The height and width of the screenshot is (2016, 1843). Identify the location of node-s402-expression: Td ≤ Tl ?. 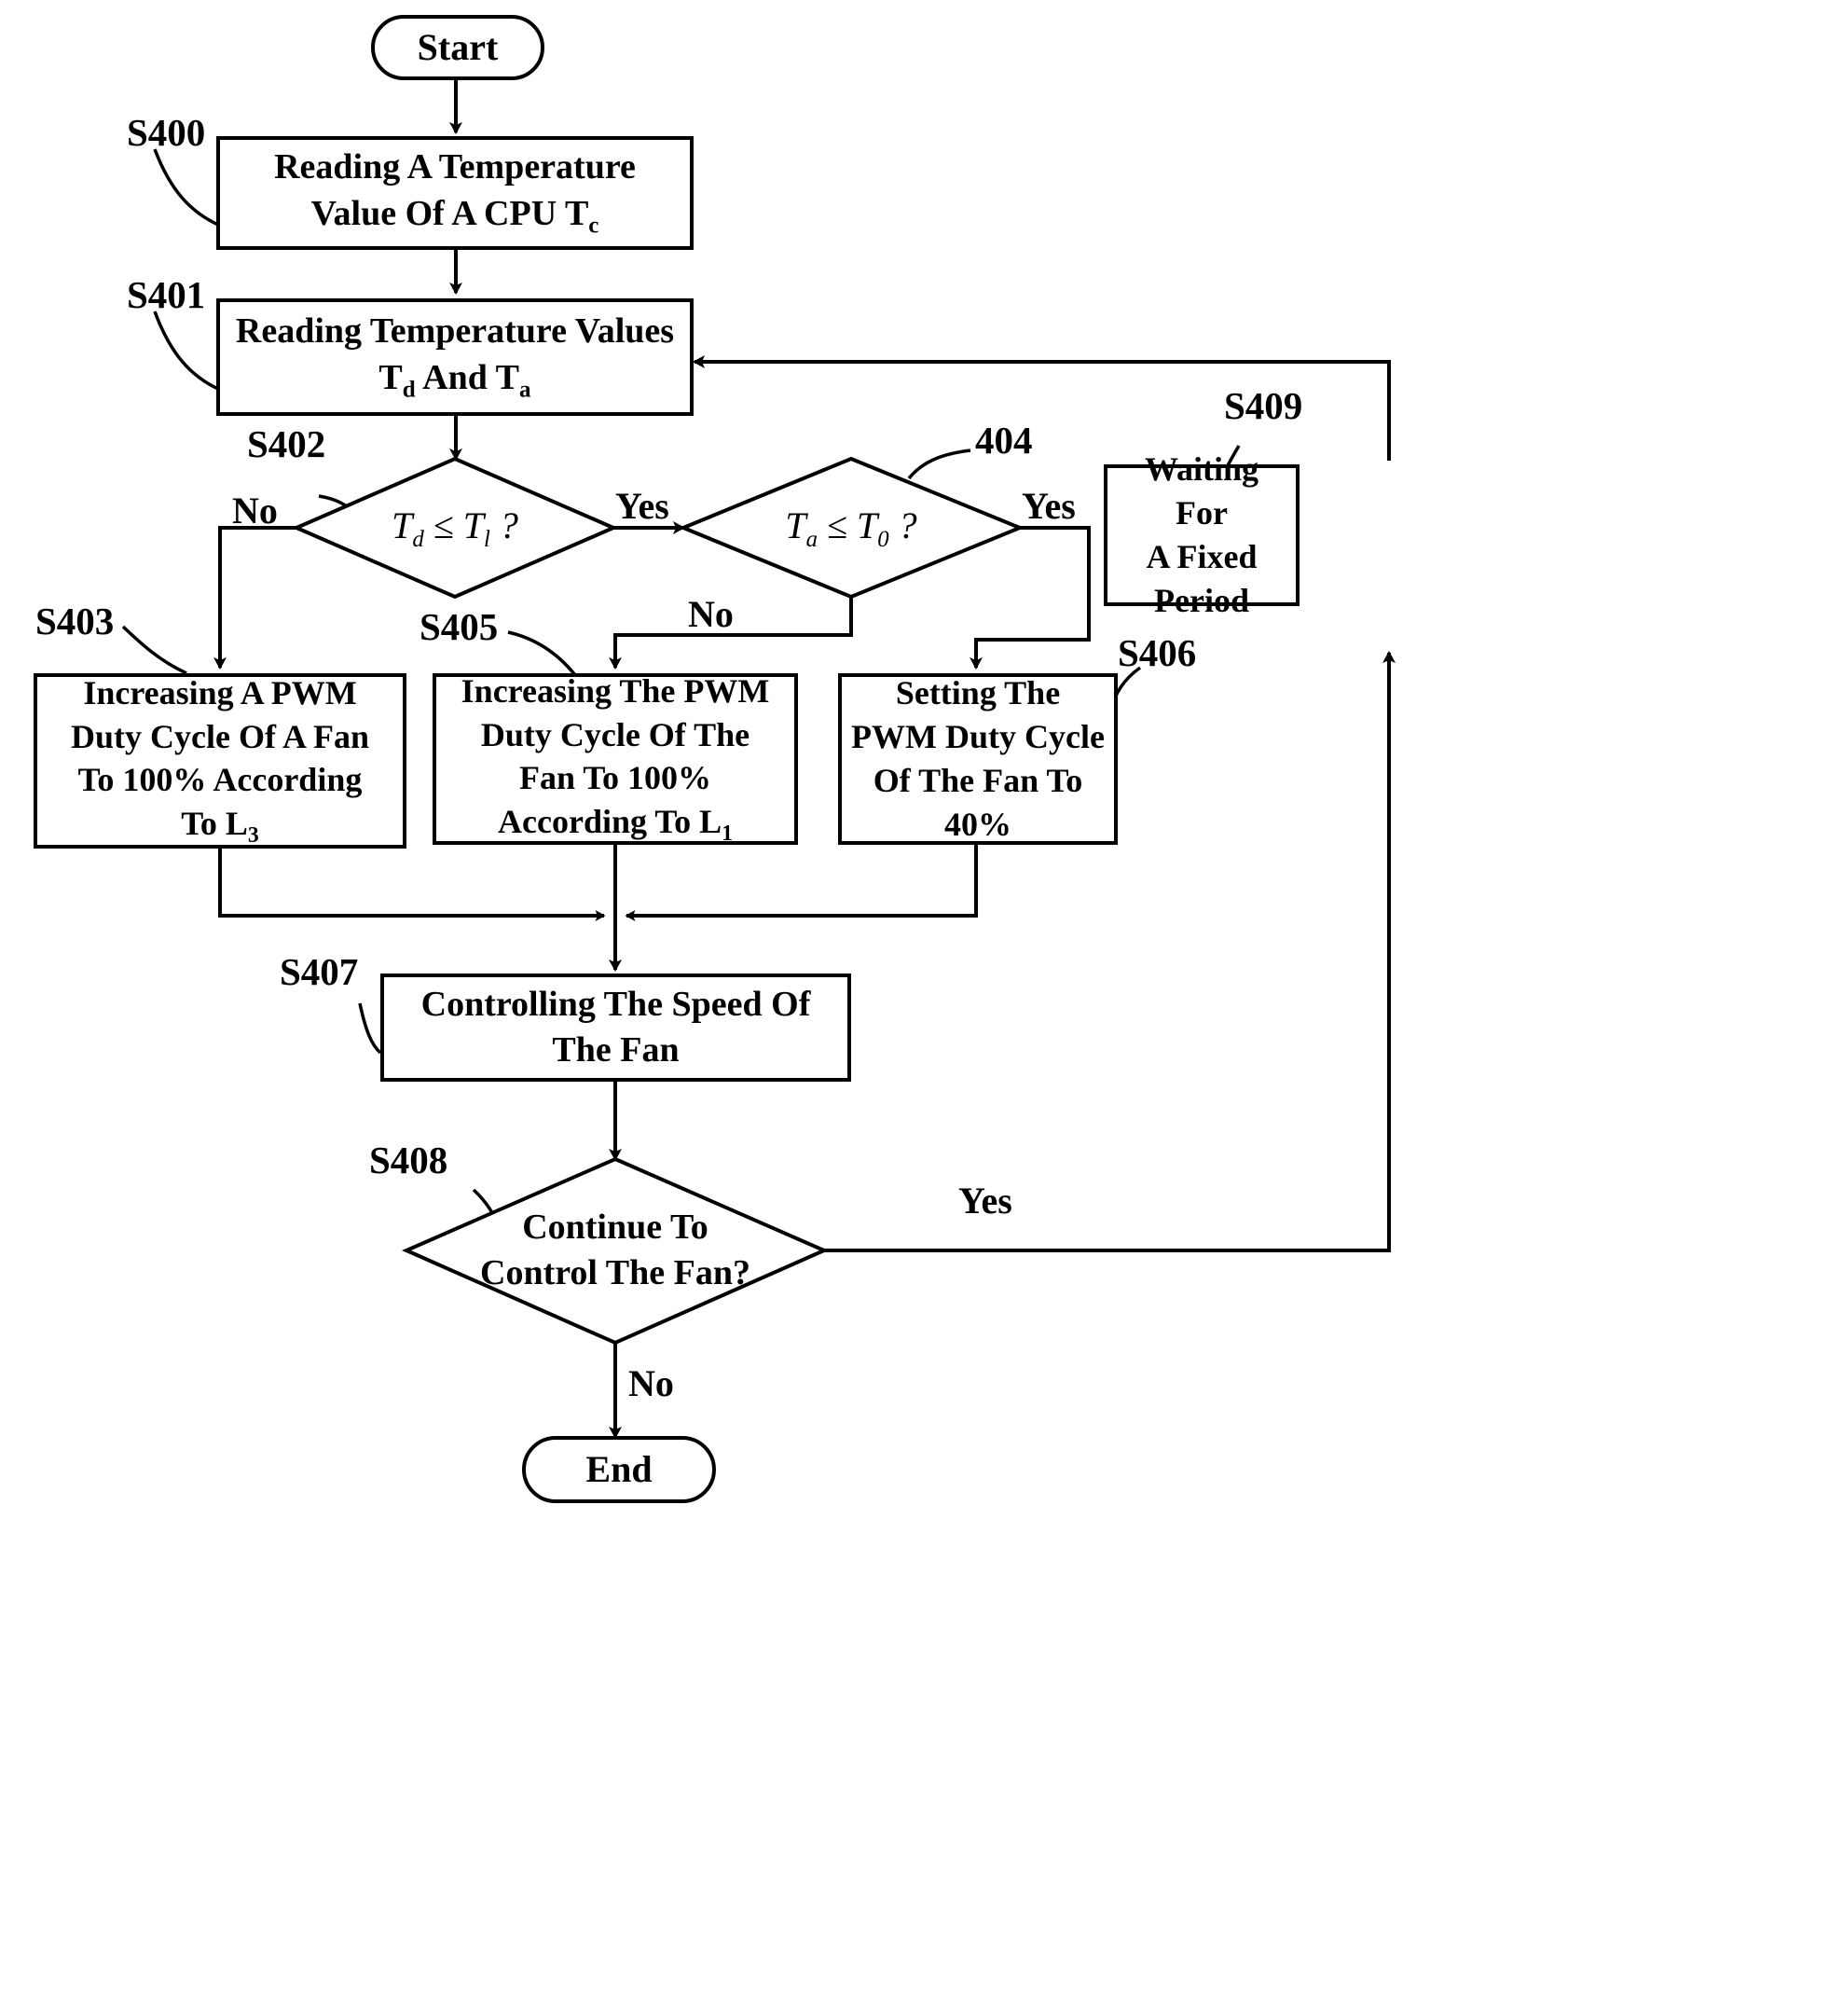
(455, 528).